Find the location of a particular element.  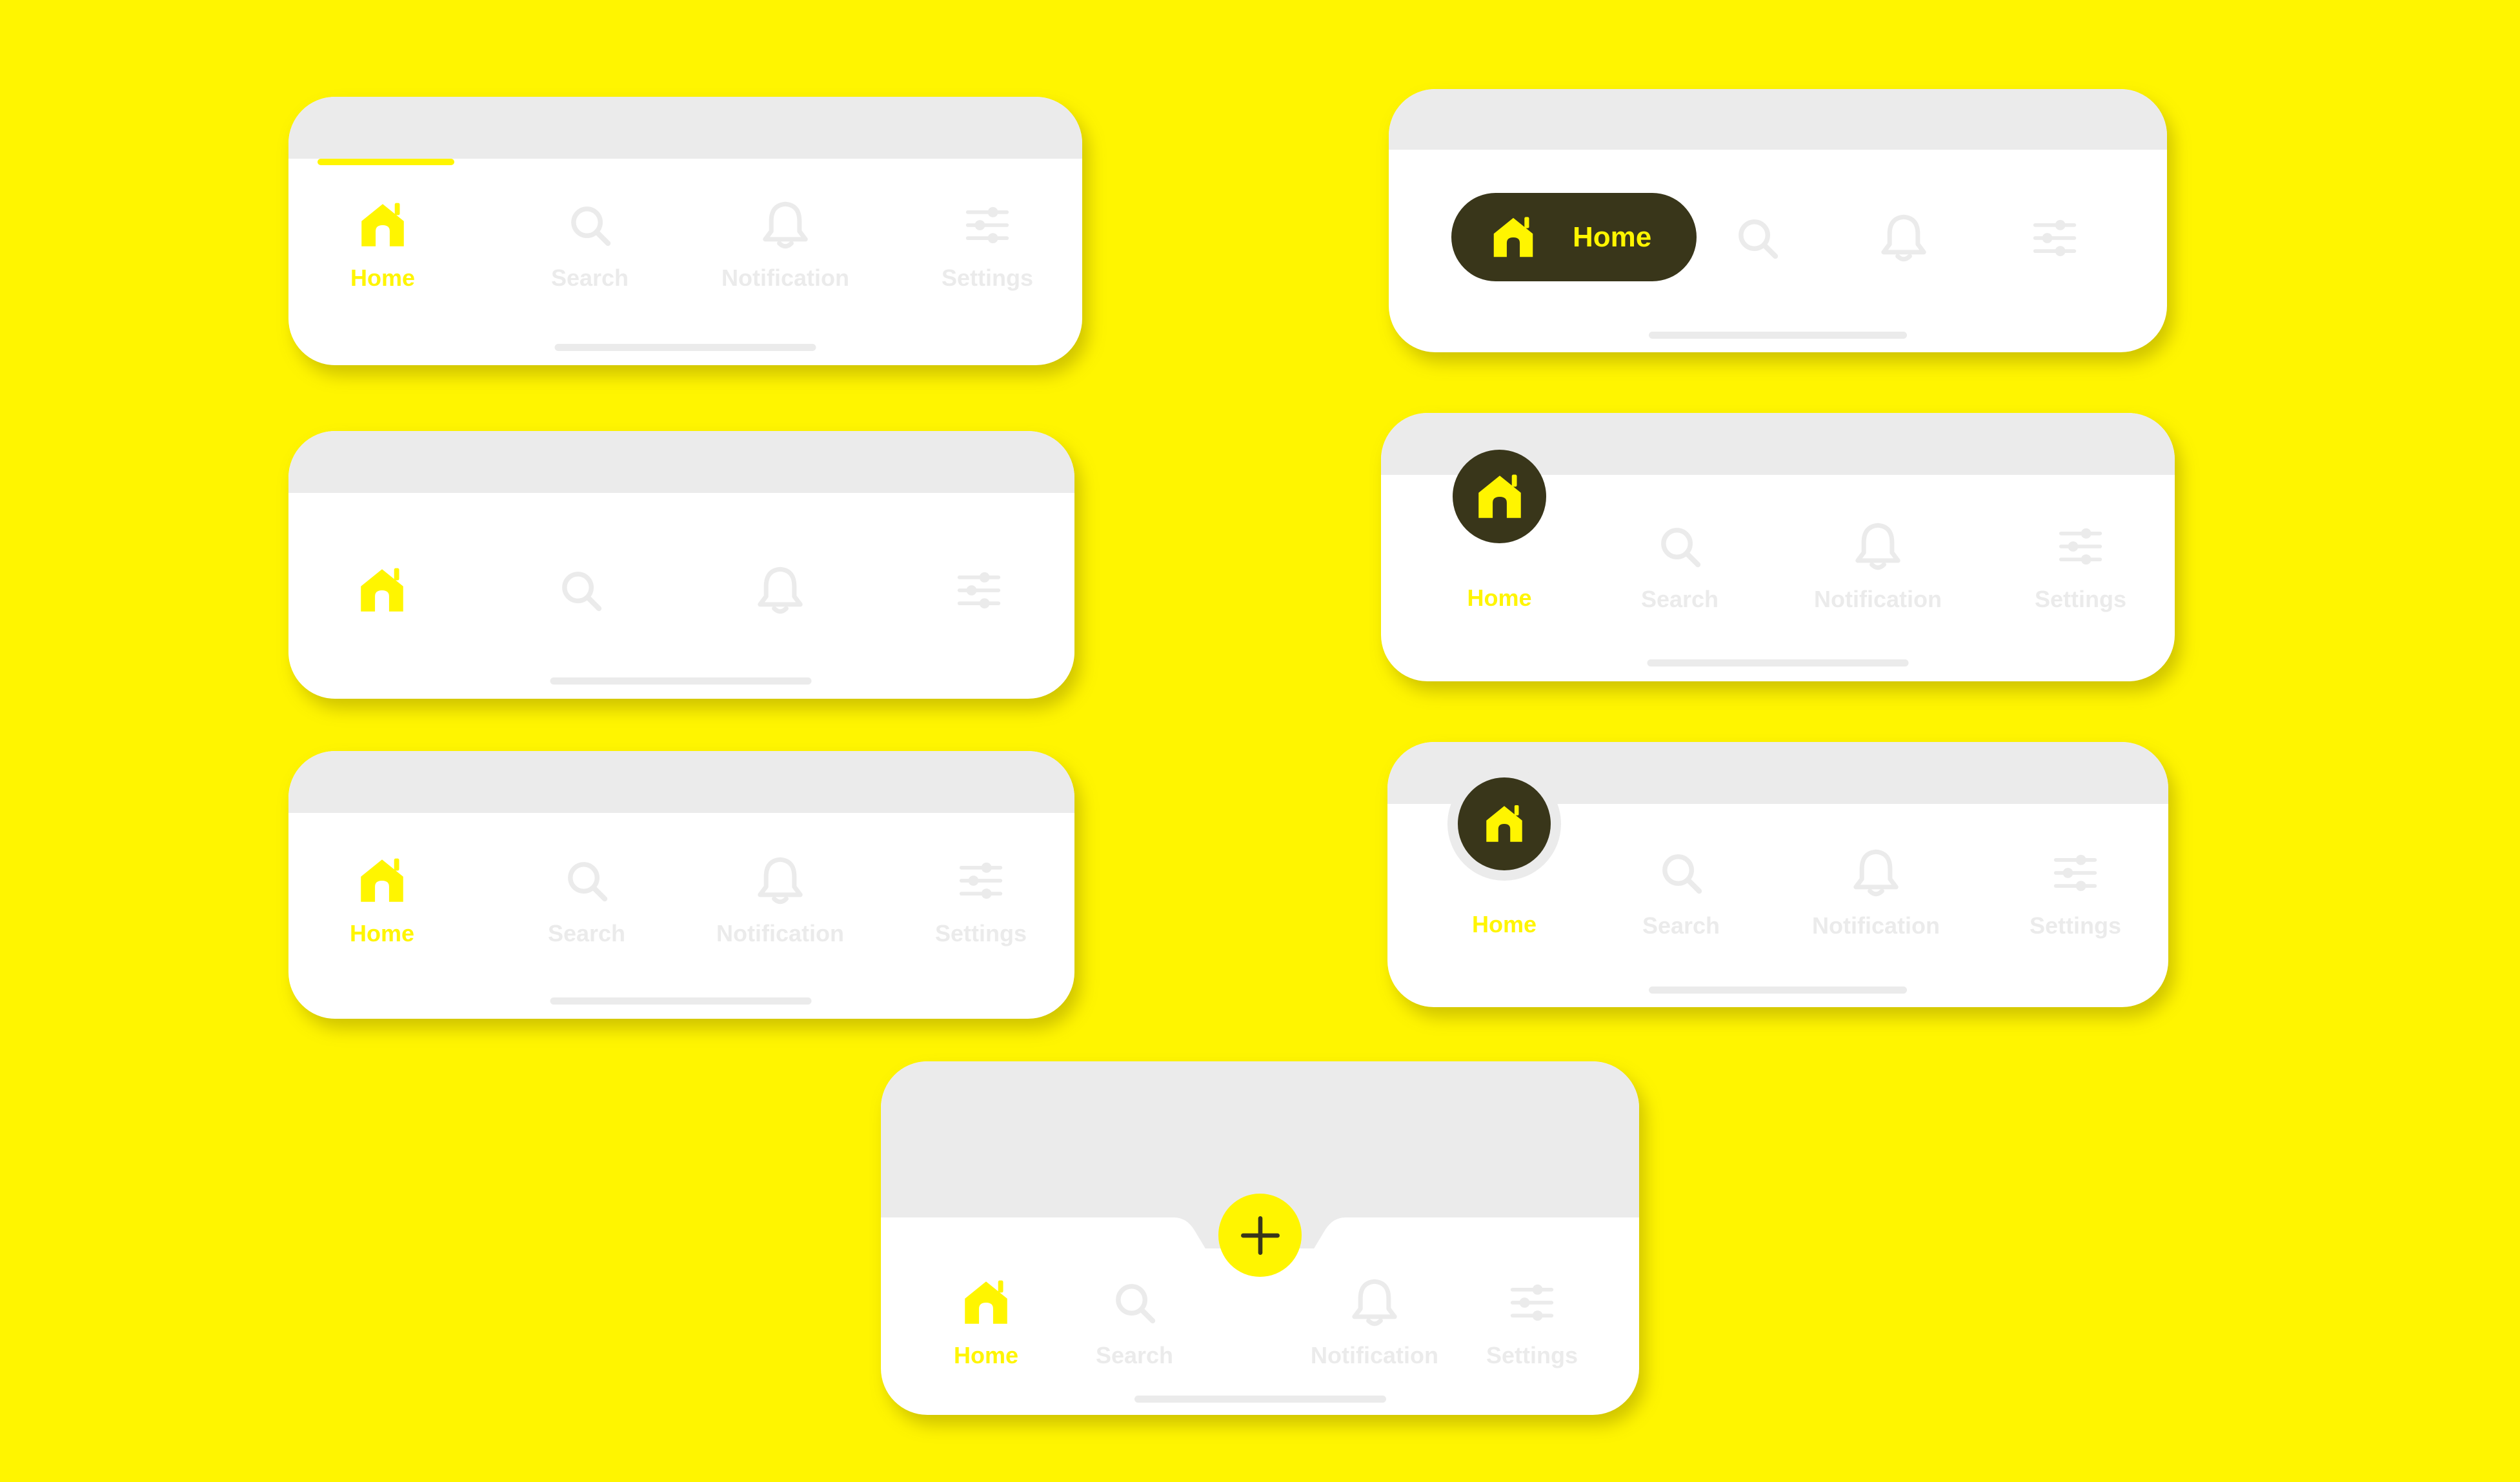

tab-bar-floating-circle-ring: Home Search Notification Settings is located at coordinates (1777, 874).